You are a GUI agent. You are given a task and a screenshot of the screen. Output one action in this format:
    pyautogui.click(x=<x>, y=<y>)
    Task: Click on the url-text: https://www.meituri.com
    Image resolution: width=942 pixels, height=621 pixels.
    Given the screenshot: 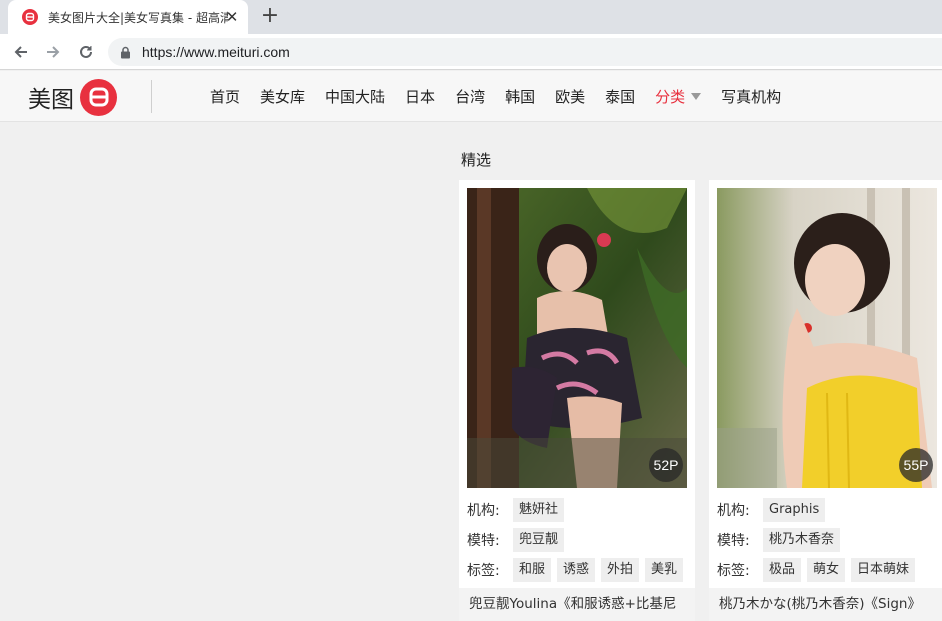 What is the action you would take?
    pyautogui.click(x=216, y=52)
    